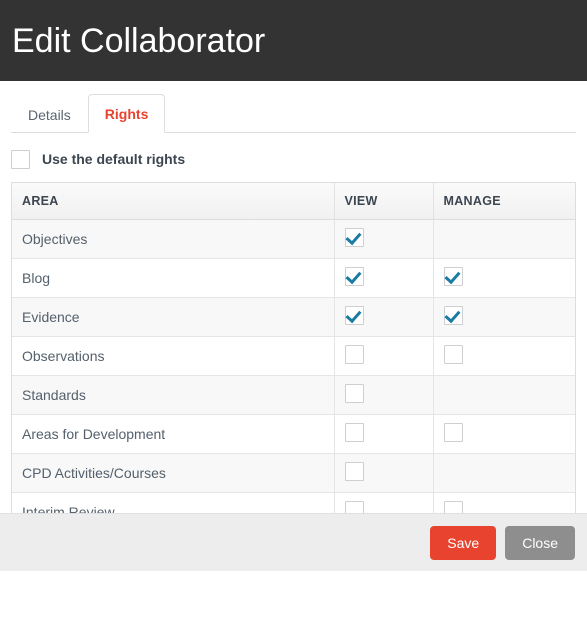 Image resolution: width=587 pixels, height=629 pixels. I want to click on page-title: Edit Collaborator, so click(139, 40).